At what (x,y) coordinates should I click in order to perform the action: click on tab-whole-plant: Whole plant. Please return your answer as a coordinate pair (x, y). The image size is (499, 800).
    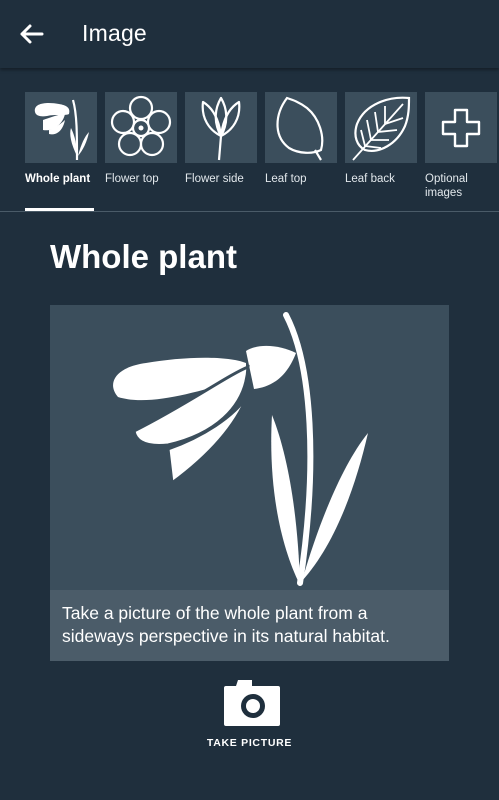
    Looking at the image, I should click on (64, 150).